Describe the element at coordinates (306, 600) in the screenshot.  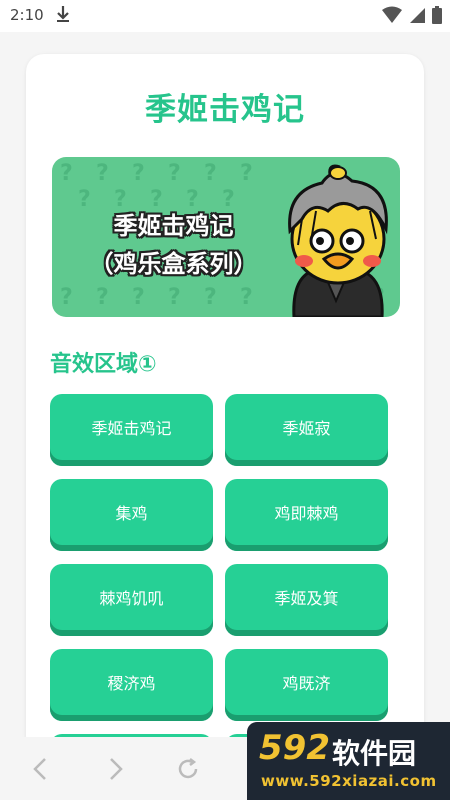
I see `sound-button: 季姬及箕` at that location.